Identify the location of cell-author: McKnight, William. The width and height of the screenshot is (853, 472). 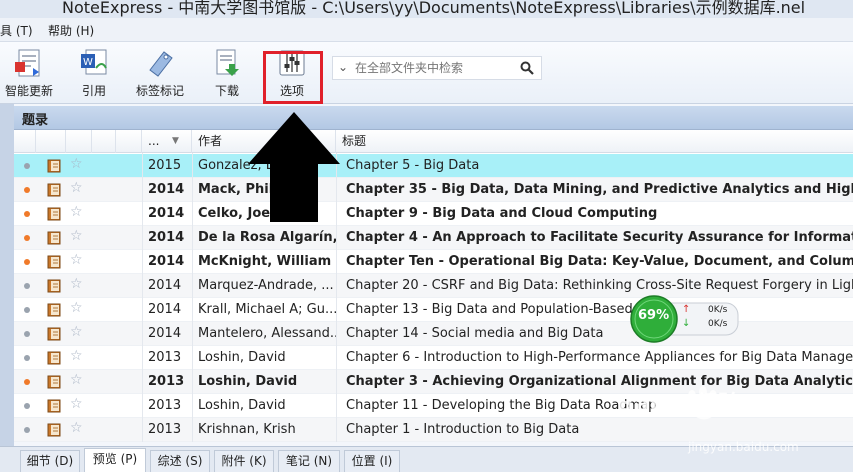
(265, 261).